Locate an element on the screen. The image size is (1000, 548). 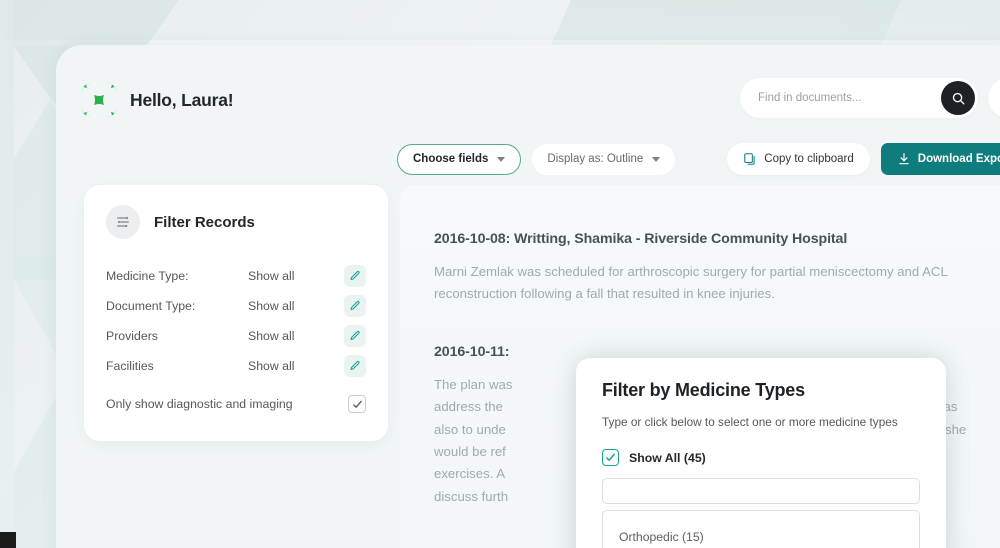
show-all-checkbox is located at coordinates (610, 457).